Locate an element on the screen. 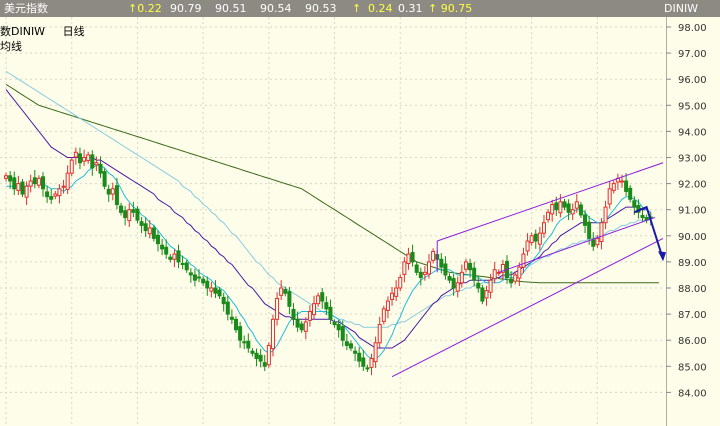  y-tick-label: 86.00 is located at coordinates (692, 341).